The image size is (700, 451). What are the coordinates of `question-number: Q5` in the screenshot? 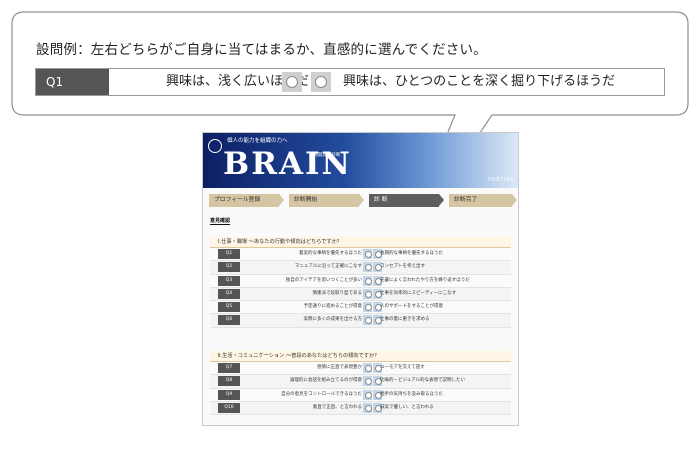 It's located at (229, 307).